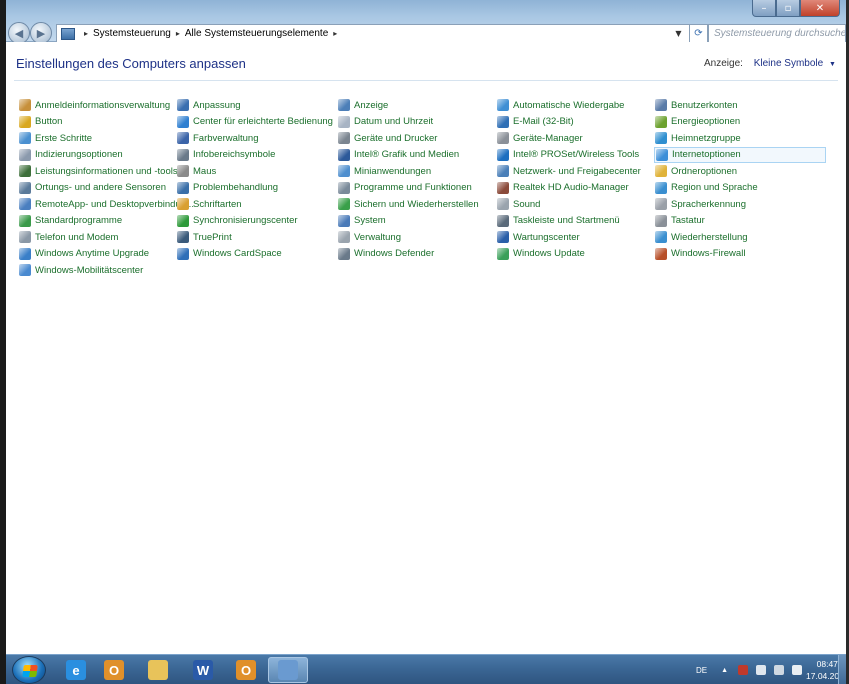 This screenshot has height=684, width=849. Describe the element at coordinates (416, 237) in the screenshot. I see `cp-item-verwaltung: Verwaltung` at that location.